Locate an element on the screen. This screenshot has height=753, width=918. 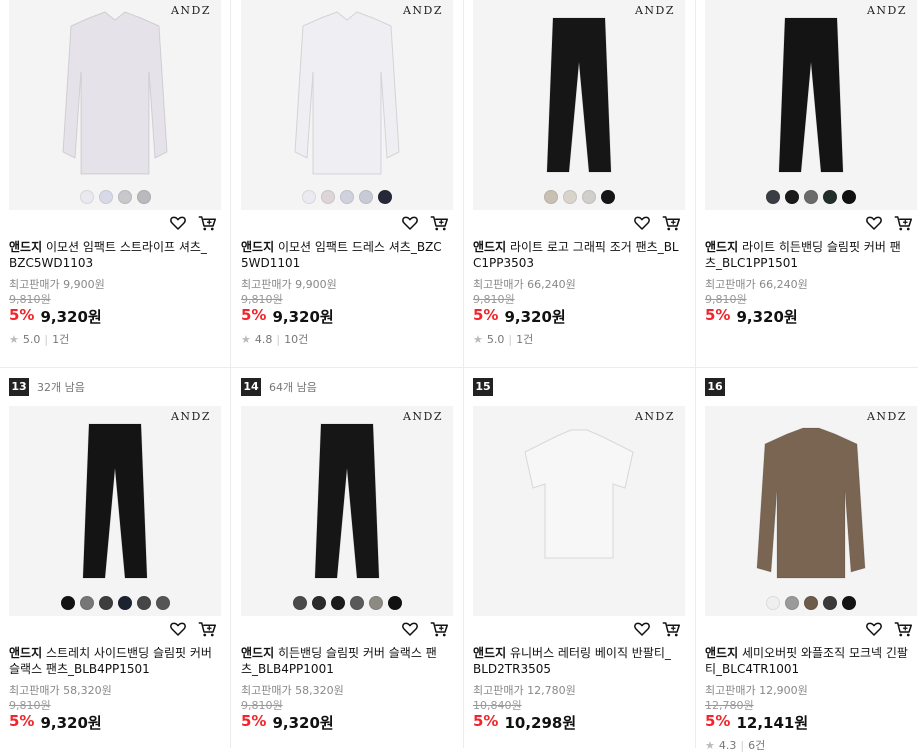
product-title: 앤드지 라이트 히든밴딩 슬림핏 커버 팬츠_BLC1PP1501 is located at coordinates (808, 255).